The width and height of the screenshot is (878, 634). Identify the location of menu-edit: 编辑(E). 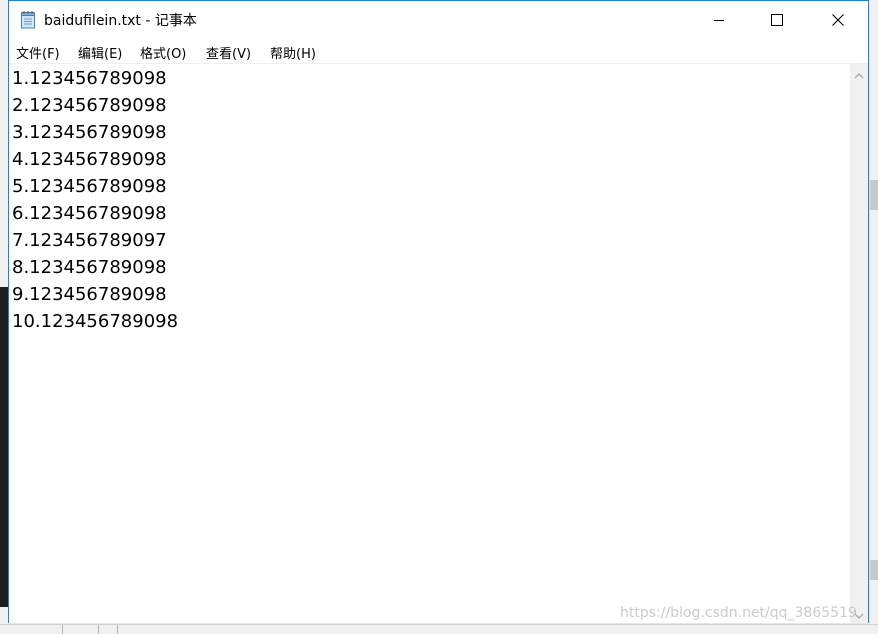
(100, 52).